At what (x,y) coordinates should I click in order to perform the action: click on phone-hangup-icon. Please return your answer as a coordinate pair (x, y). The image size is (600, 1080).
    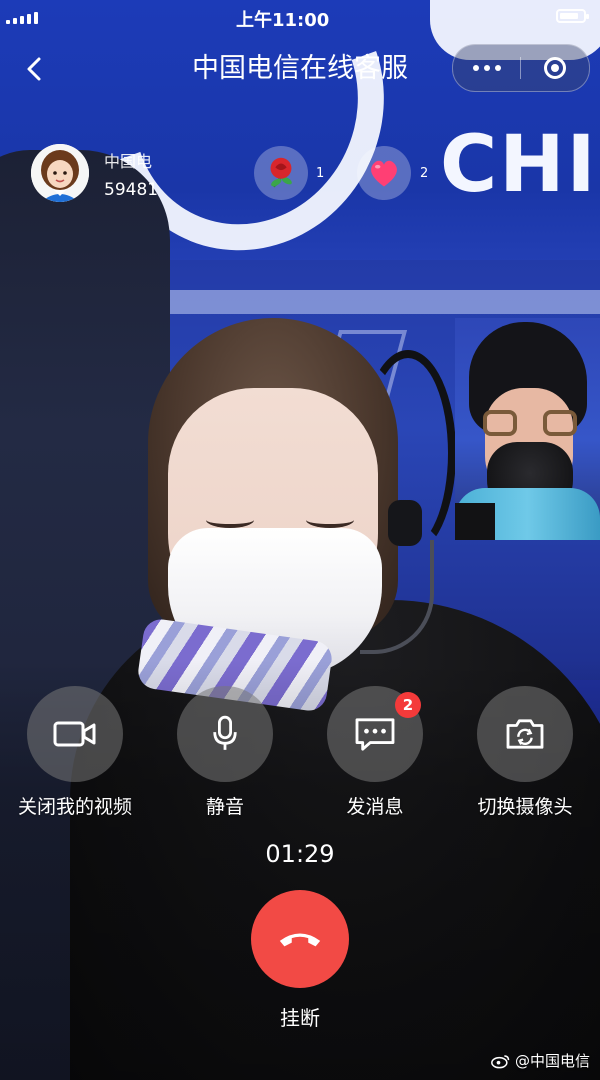
    Looking at the image, I should click on (300, 940).